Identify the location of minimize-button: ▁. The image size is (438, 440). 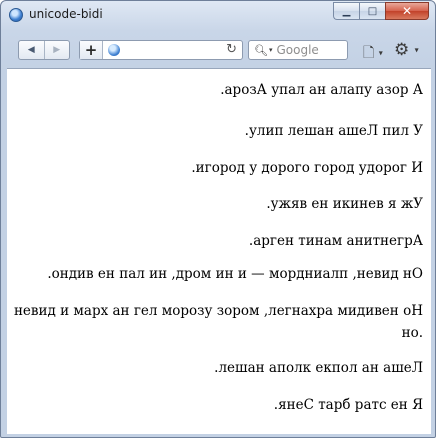
(346, 11).